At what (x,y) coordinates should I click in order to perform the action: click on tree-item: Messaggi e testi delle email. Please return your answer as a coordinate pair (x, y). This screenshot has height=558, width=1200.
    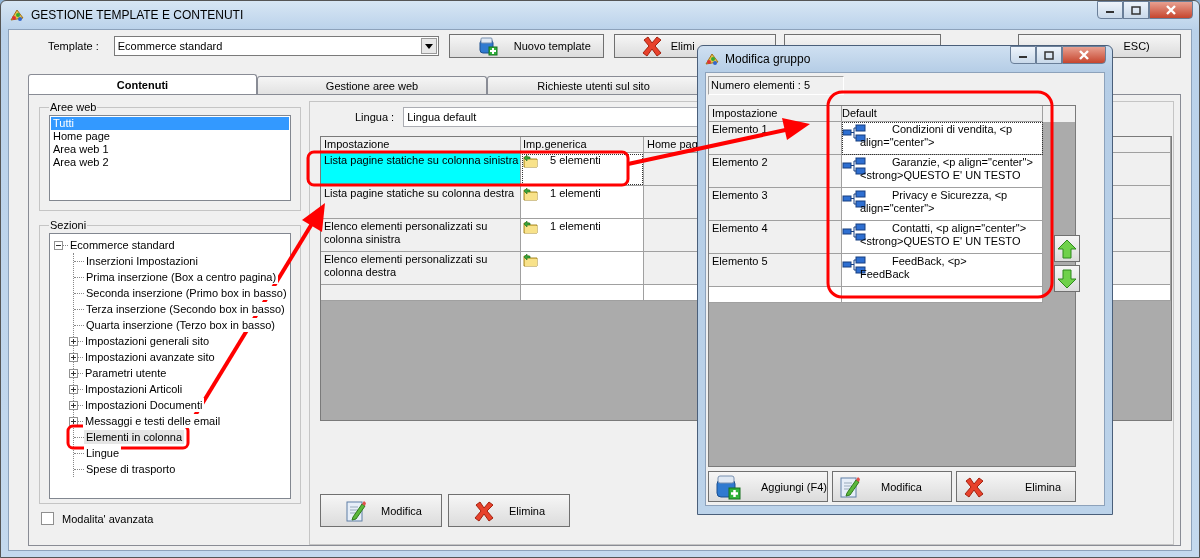
    Looking at the image, I should click on (153, 421).